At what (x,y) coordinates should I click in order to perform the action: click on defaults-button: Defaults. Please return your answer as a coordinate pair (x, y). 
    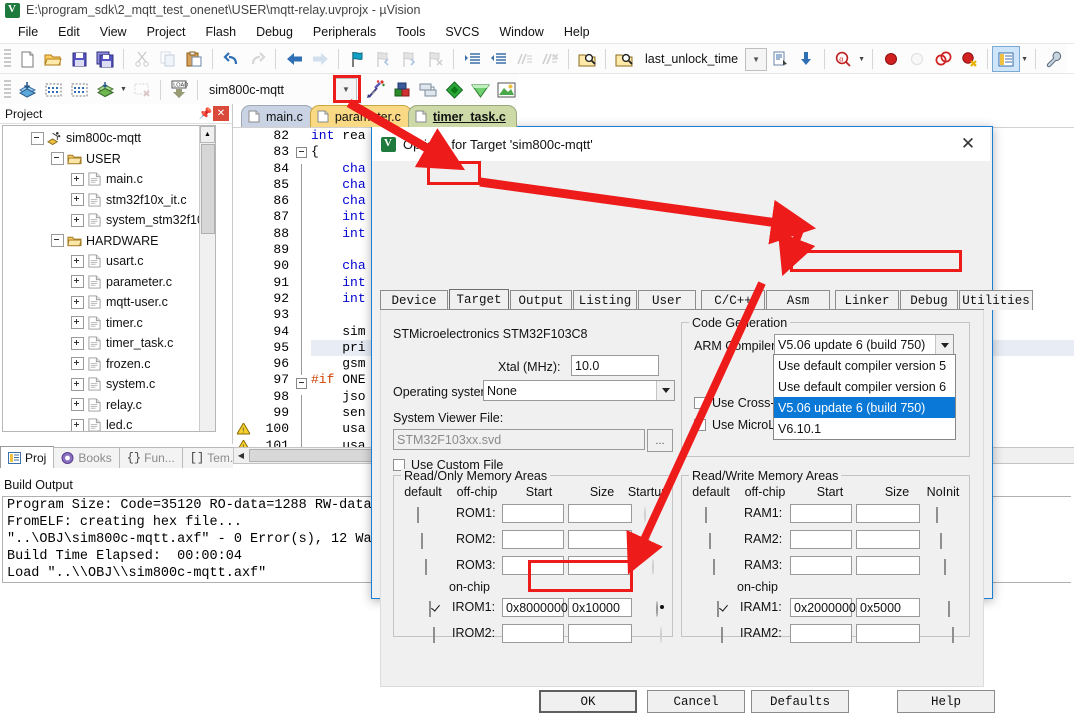
    Looking at the image, I should click on (800, 701).